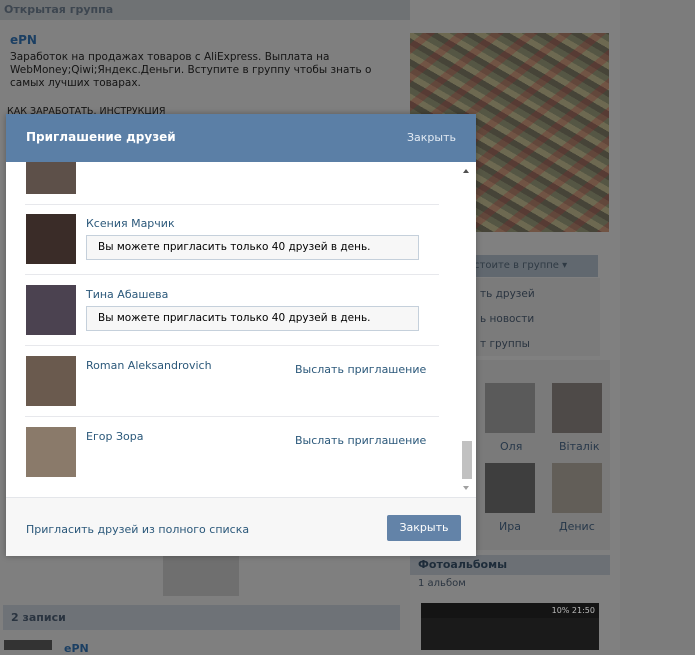  Describe the element at coordinates (431, 137) in the screenshot. I see `dialog-close-link: Закрыть` at that location.